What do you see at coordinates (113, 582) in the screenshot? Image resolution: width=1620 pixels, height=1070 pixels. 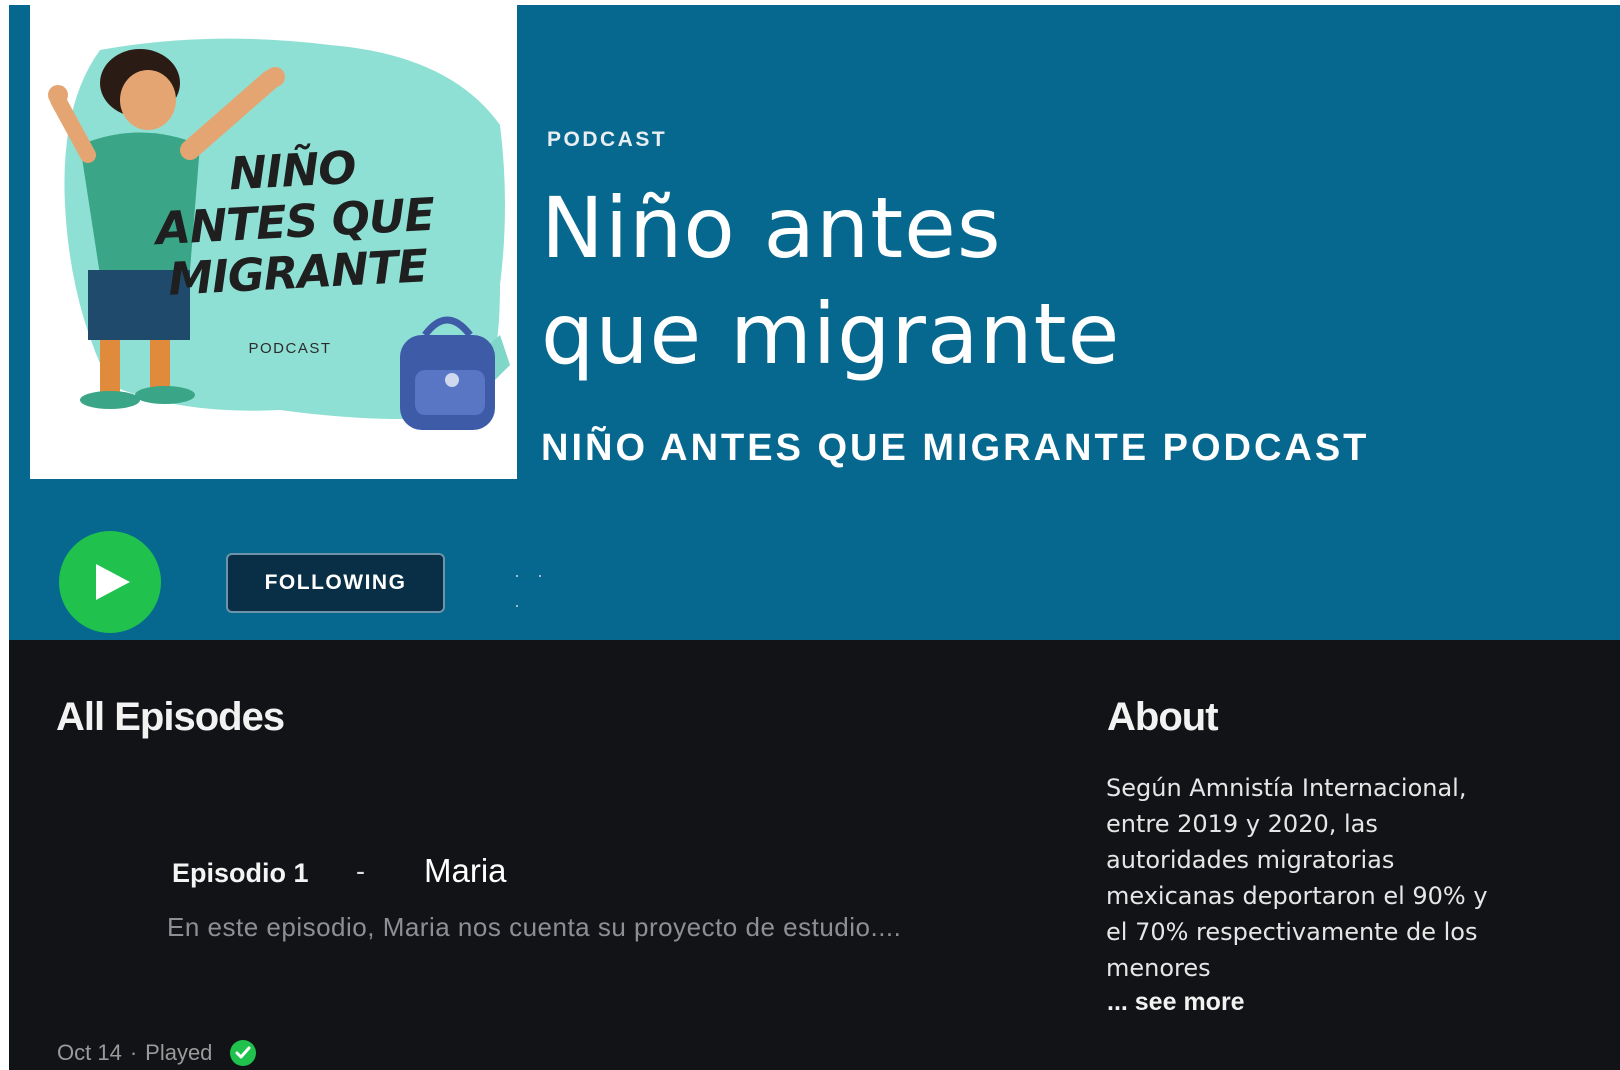 I see `play-icon` at bounding box center [113, 582].